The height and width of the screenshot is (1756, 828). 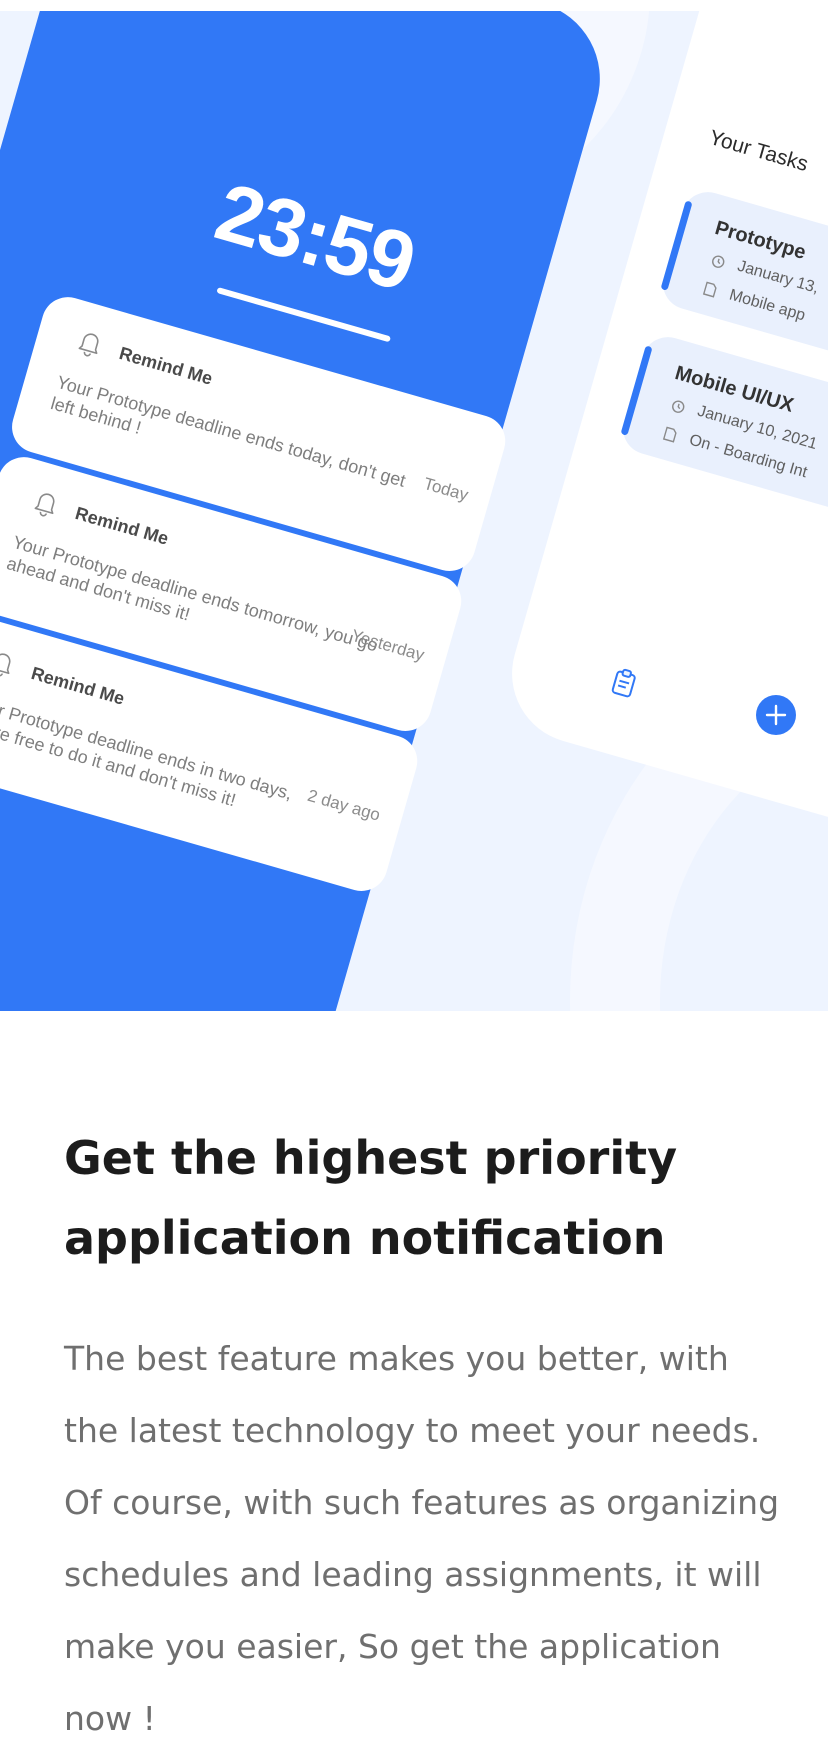 I want to click on add-task-button, so click(x=776, y=715).